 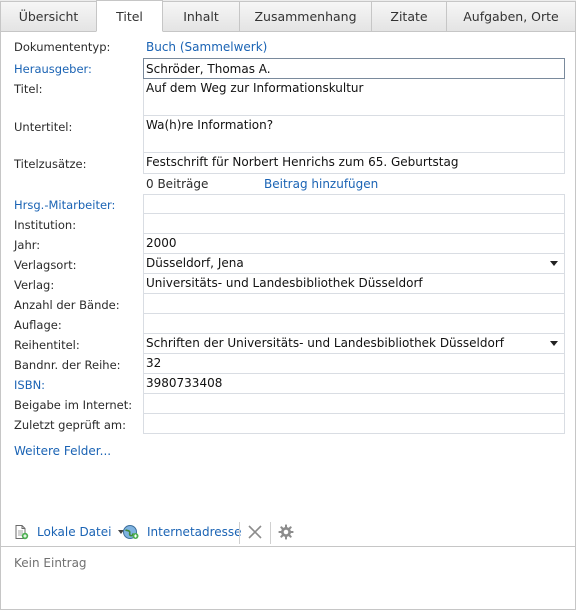 What do you see at coordinates (154, 363) in the screenshot?
I see `bandnr-value: 32` at bounding box center [154, 363].